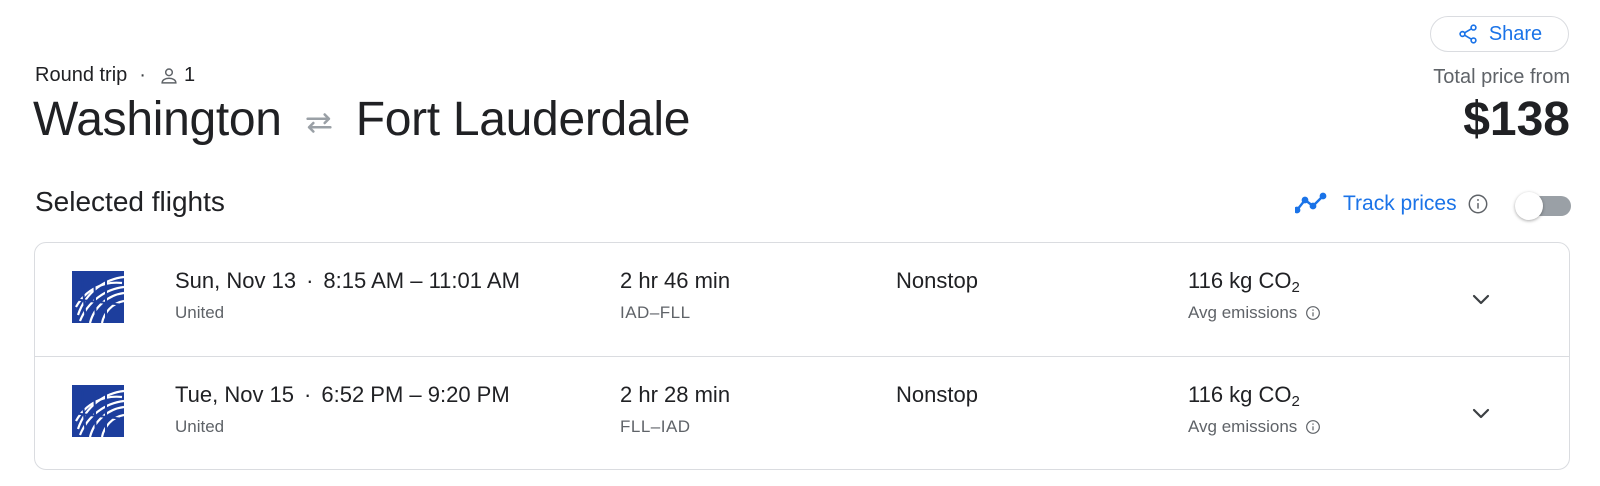 The width and height of the screenshot is (1600, 486). What do you see at coordinates (169, 75) in the screenshot?
I see `person-icon` at bounding box center [169, 75].